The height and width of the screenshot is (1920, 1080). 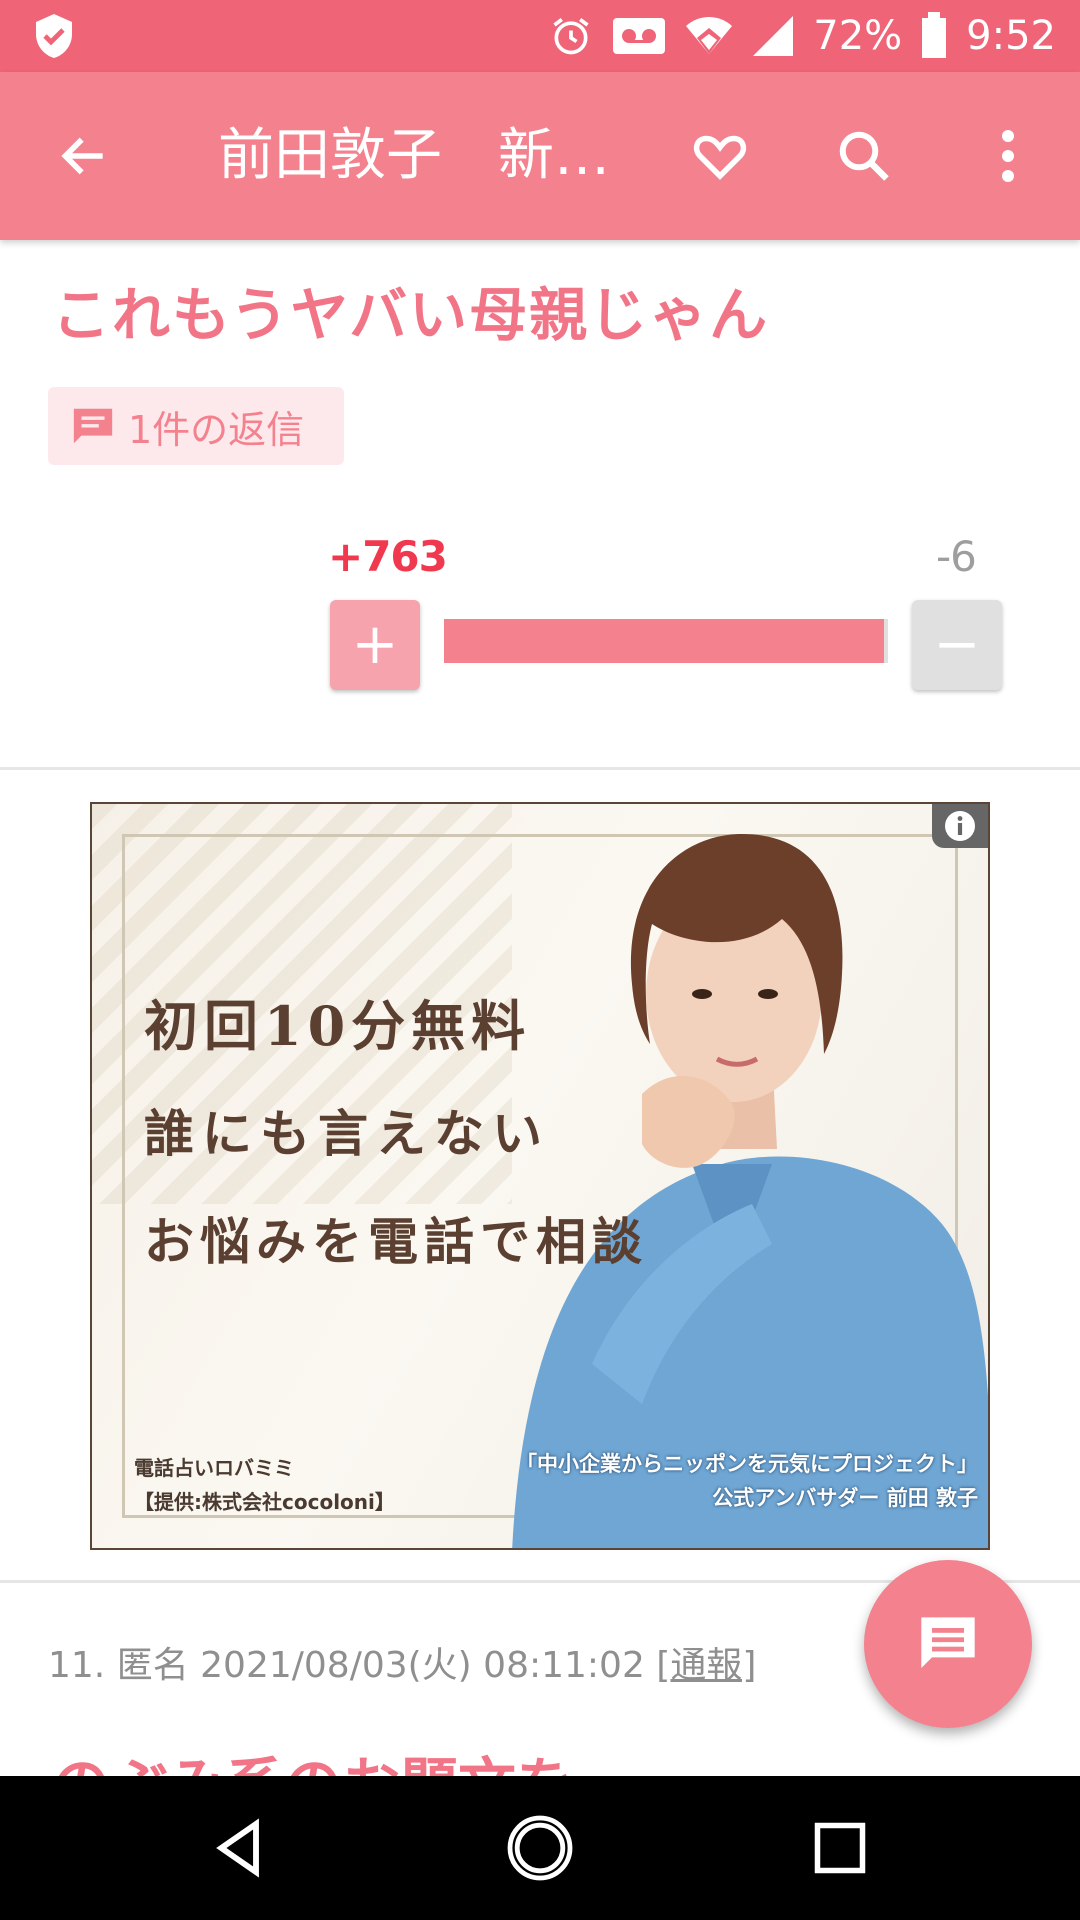 I want to click on voicemail-icon, so click(x=639, y=36).